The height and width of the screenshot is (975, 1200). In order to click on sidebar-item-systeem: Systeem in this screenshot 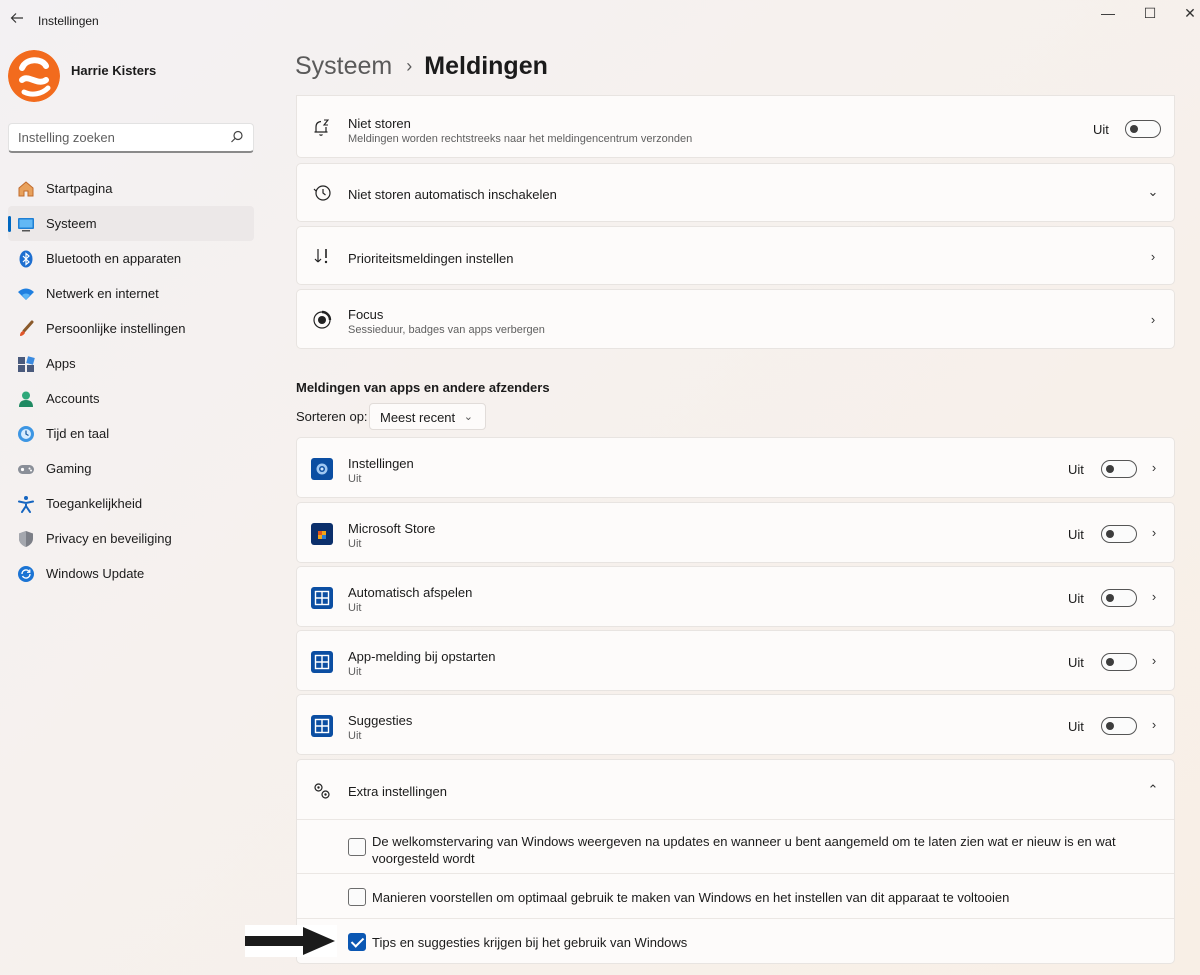, I will do `click(131, 223)`.